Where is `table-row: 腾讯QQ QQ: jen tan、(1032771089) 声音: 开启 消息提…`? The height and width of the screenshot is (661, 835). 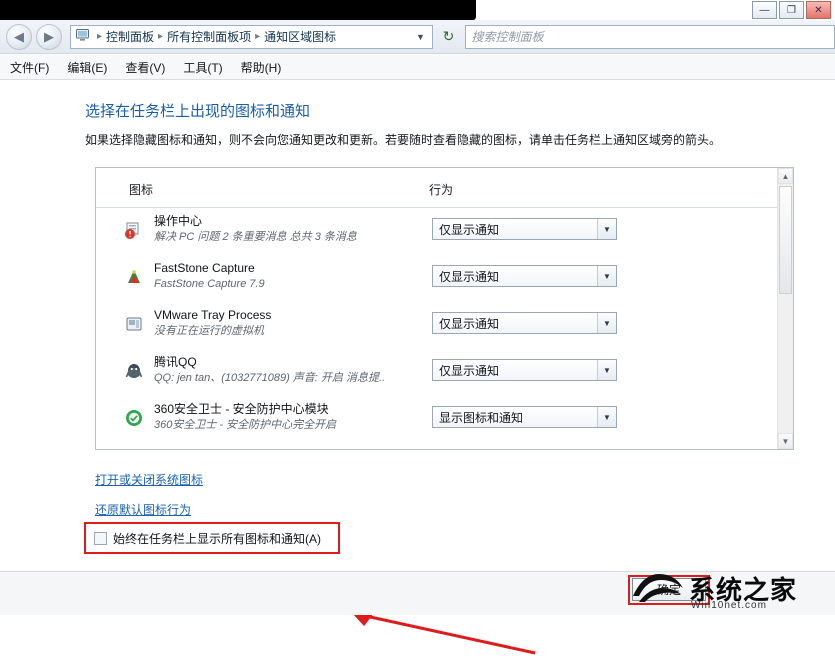
table-row: 腾讯QQ QQ: jen tan、(1032771089) 声音: 开启 消息提… is located at coordinates (444, 372).